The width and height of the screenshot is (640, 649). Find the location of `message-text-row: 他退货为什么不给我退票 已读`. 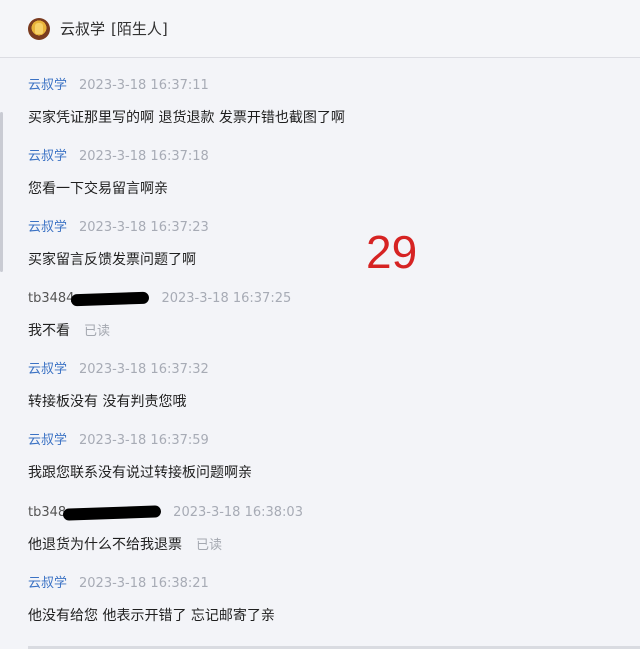

message-text-row: 他退货为什么不给我退票 已读 is located at coordinates (328, 545).